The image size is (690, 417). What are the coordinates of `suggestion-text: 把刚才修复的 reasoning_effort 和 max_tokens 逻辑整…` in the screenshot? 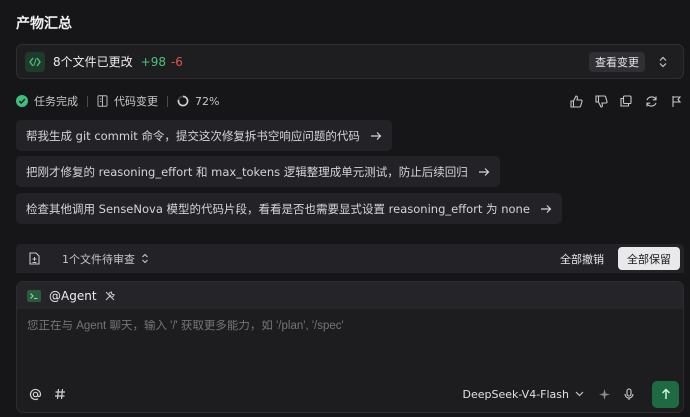 It's located at (247, 171).